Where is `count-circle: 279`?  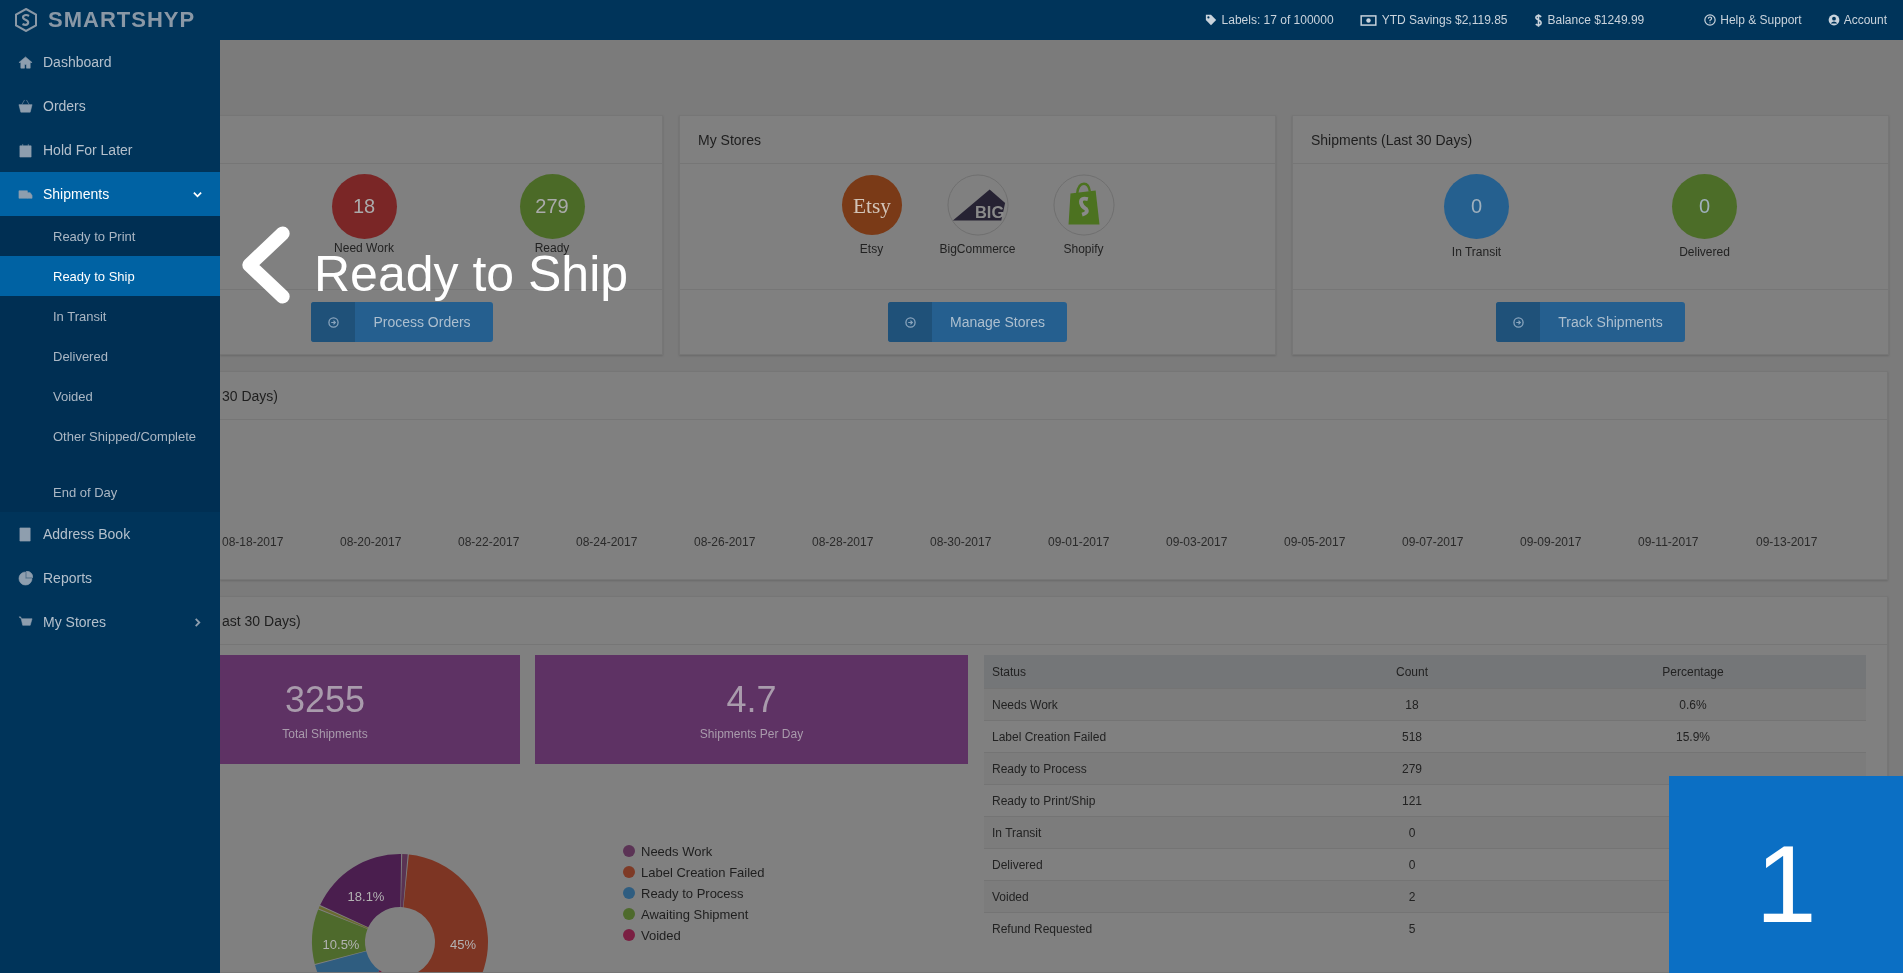
count-circle: 279 is located at coordinates (552, 206).